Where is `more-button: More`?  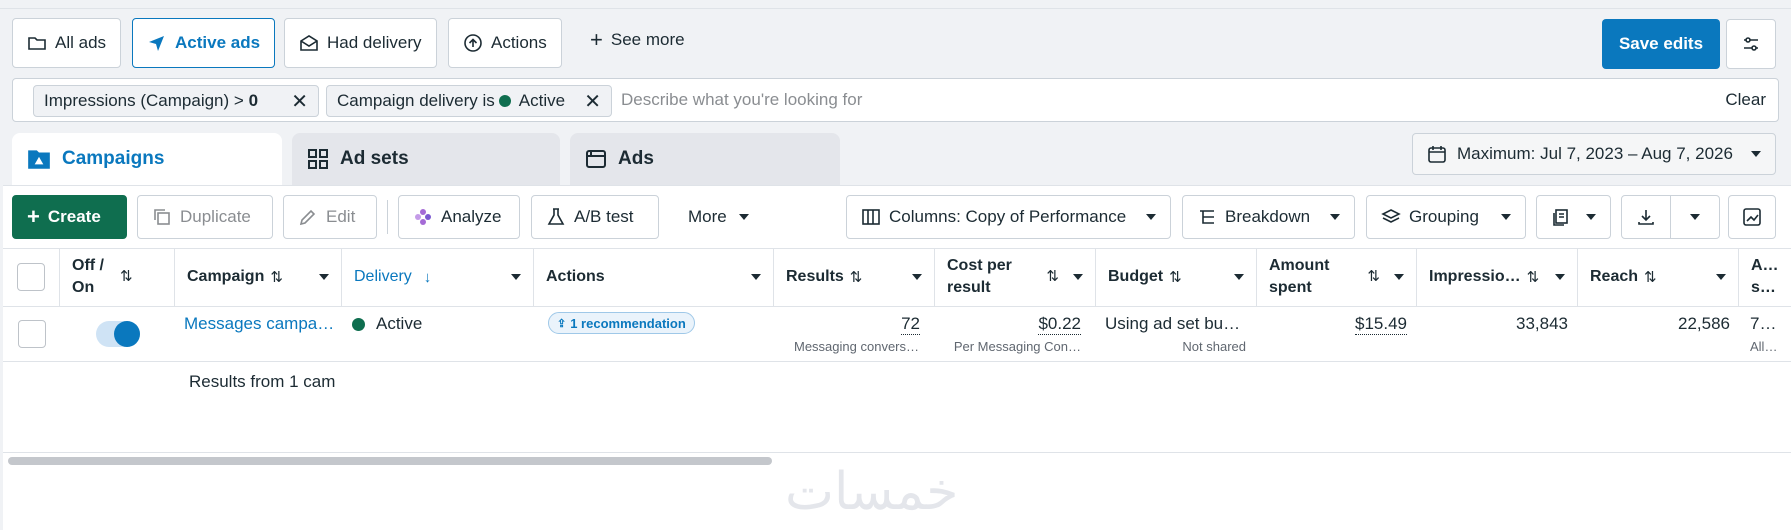
more-button: More is located at coordinates (718, 217).